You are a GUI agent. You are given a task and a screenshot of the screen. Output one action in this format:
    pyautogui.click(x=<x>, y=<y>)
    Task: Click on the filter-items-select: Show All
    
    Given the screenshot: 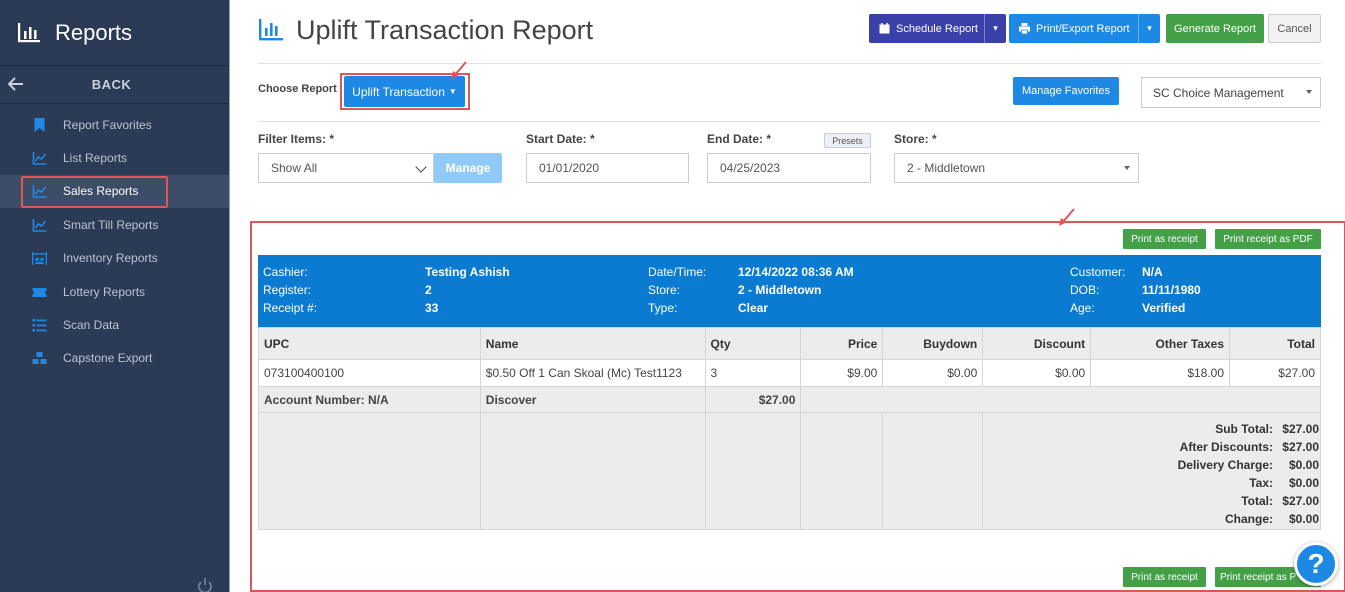 What is the action you would take?
    pyautogui.click(x=346, y=168)
    